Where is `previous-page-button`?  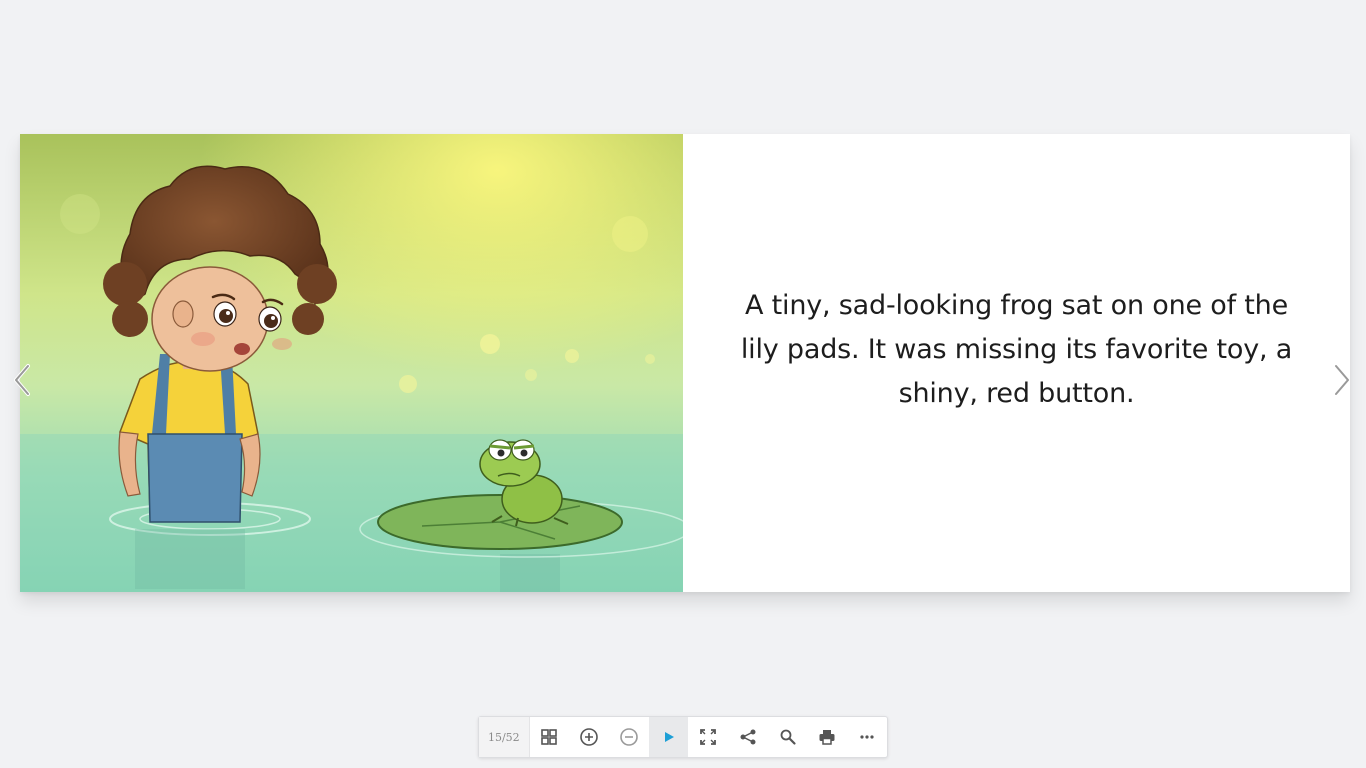 previous-page-button is located at coordinates (22, 380).